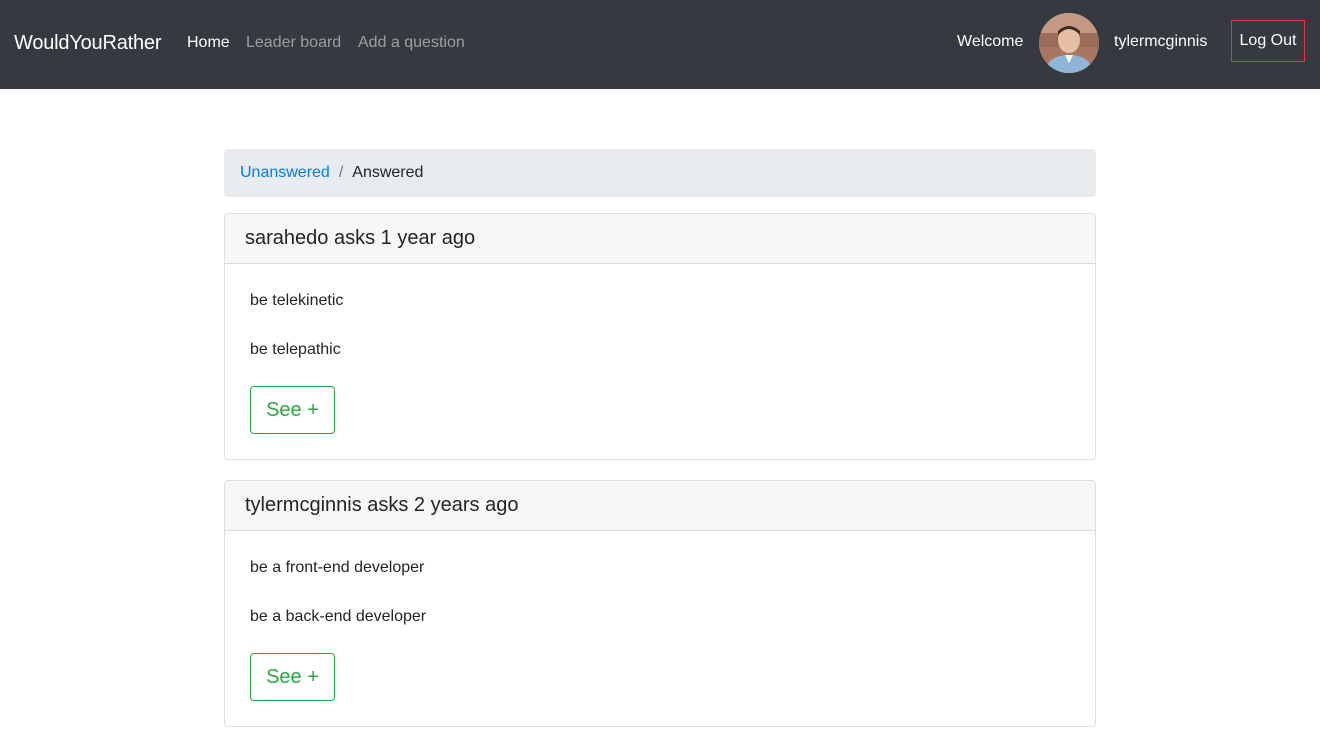  I want to click on nav-leaderboard-link: Leader board, so click(293, 43).